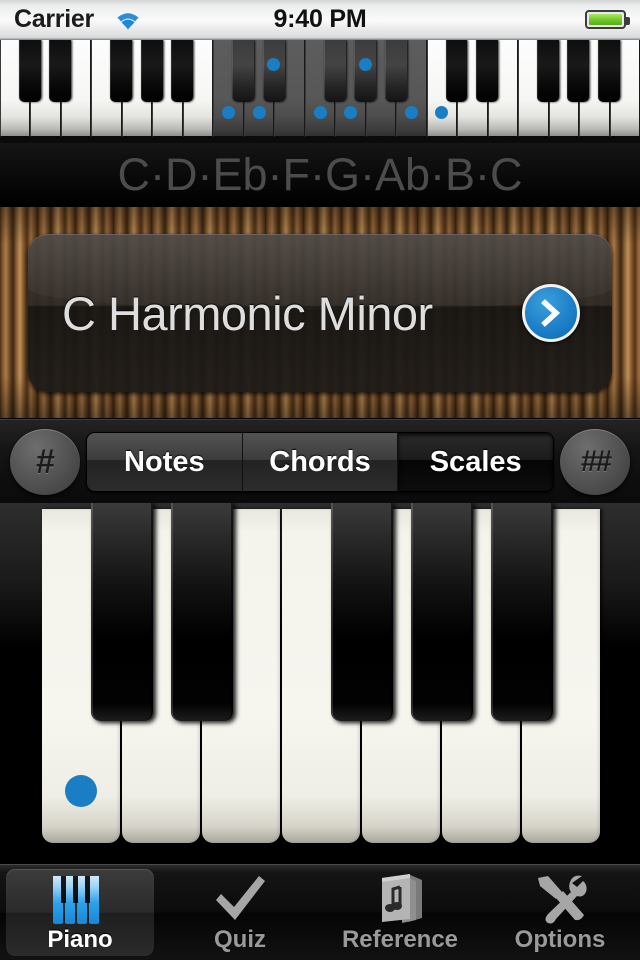 Image resolution: width=640 pixels, height=960 pixels. What do you see at coordinates (240, 897) in the screenshot?
I see `checkmark-icon` at bounding box center [240, 897].